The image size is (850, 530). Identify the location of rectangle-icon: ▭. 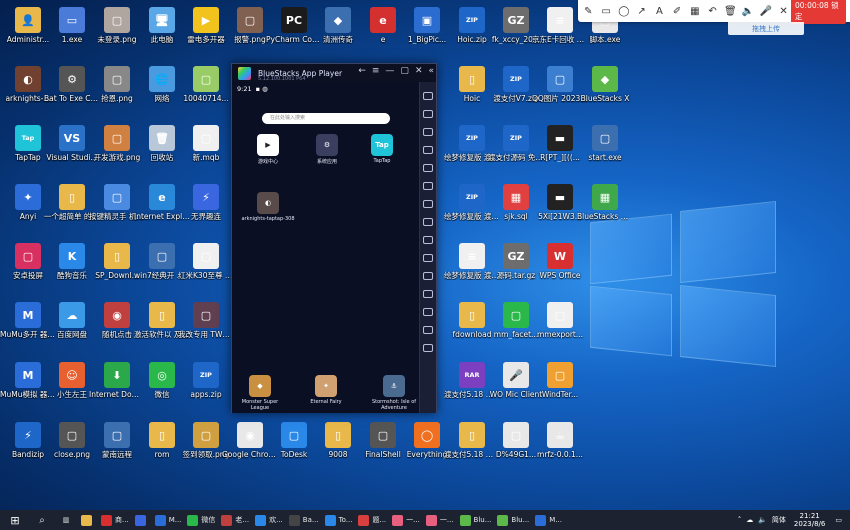
(606, 11).